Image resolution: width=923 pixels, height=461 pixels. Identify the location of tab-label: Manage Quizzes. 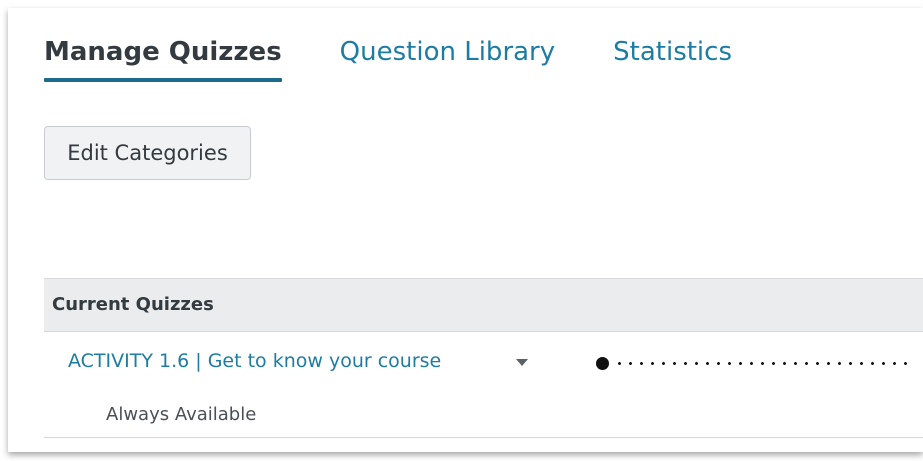
(163, 52).